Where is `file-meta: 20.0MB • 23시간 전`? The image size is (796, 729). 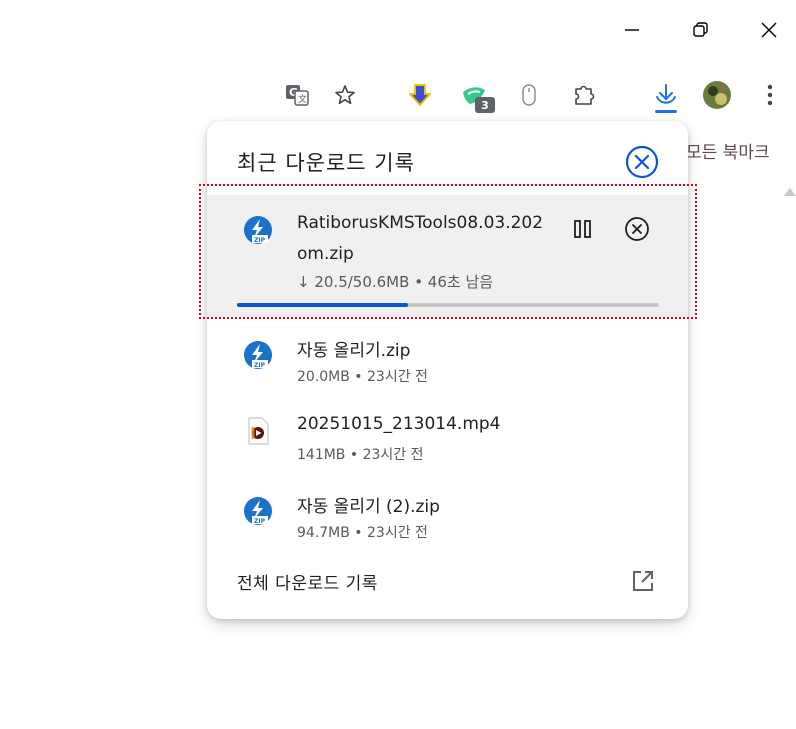
file-meta: 20.0MB • 23시간 전 is located at coordinates (362, 377).